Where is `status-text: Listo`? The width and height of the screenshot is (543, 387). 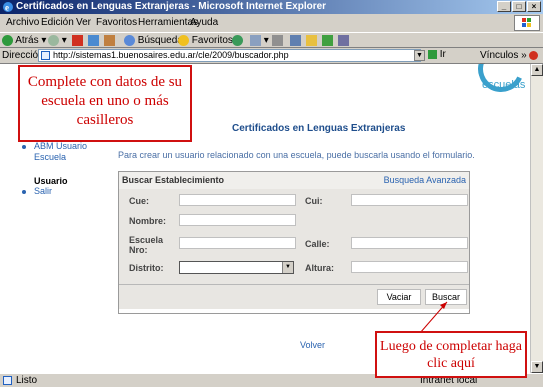 status-text: Listo is located at coordinates (27, 380).